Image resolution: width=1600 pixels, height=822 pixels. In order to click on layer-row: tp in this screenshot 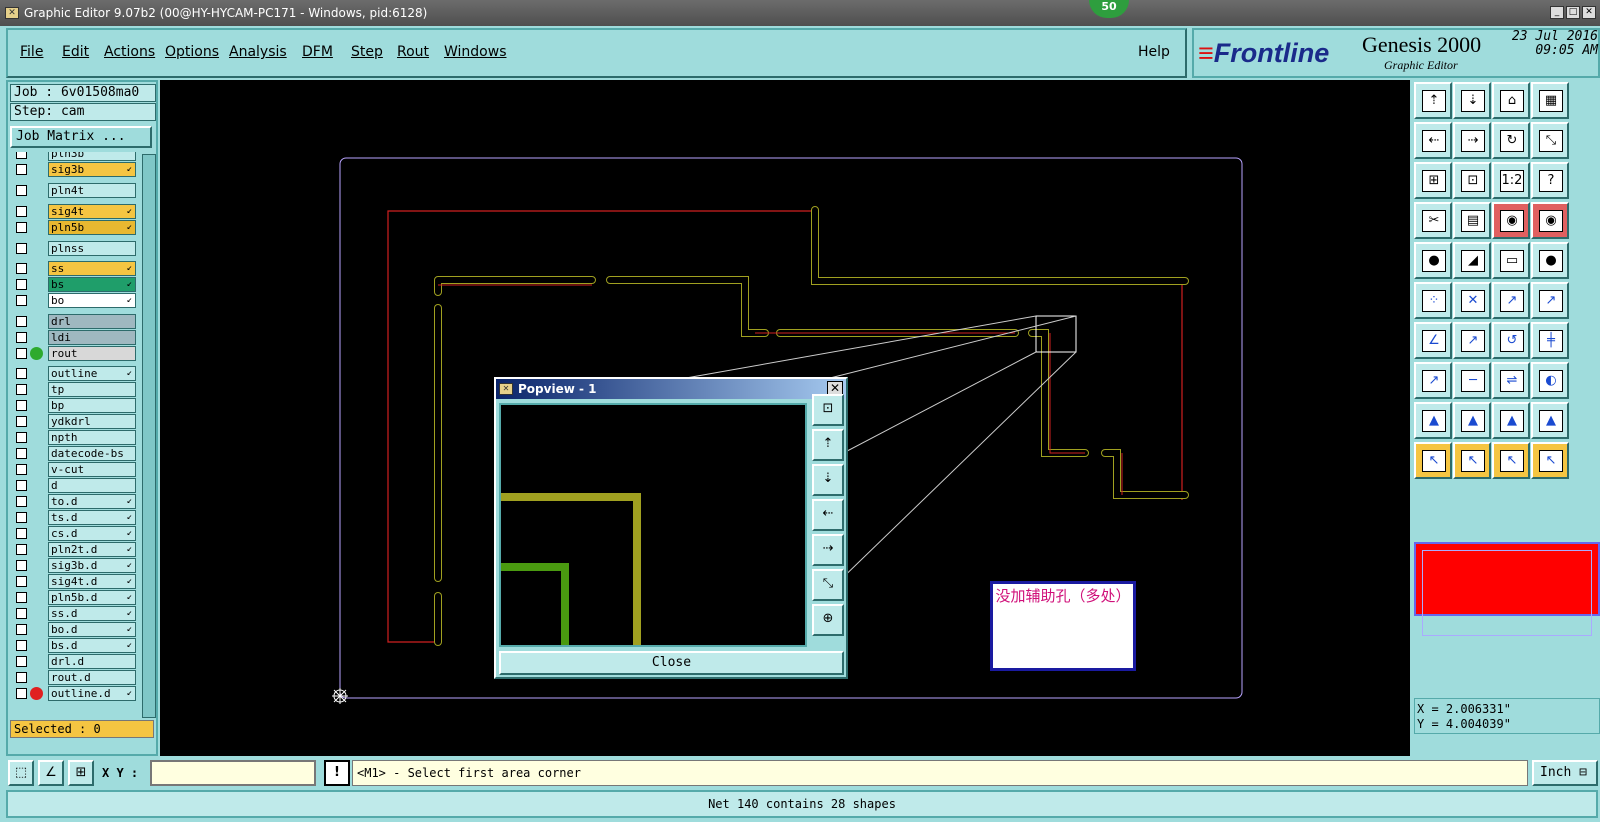, I will do `click(74, 389)`.